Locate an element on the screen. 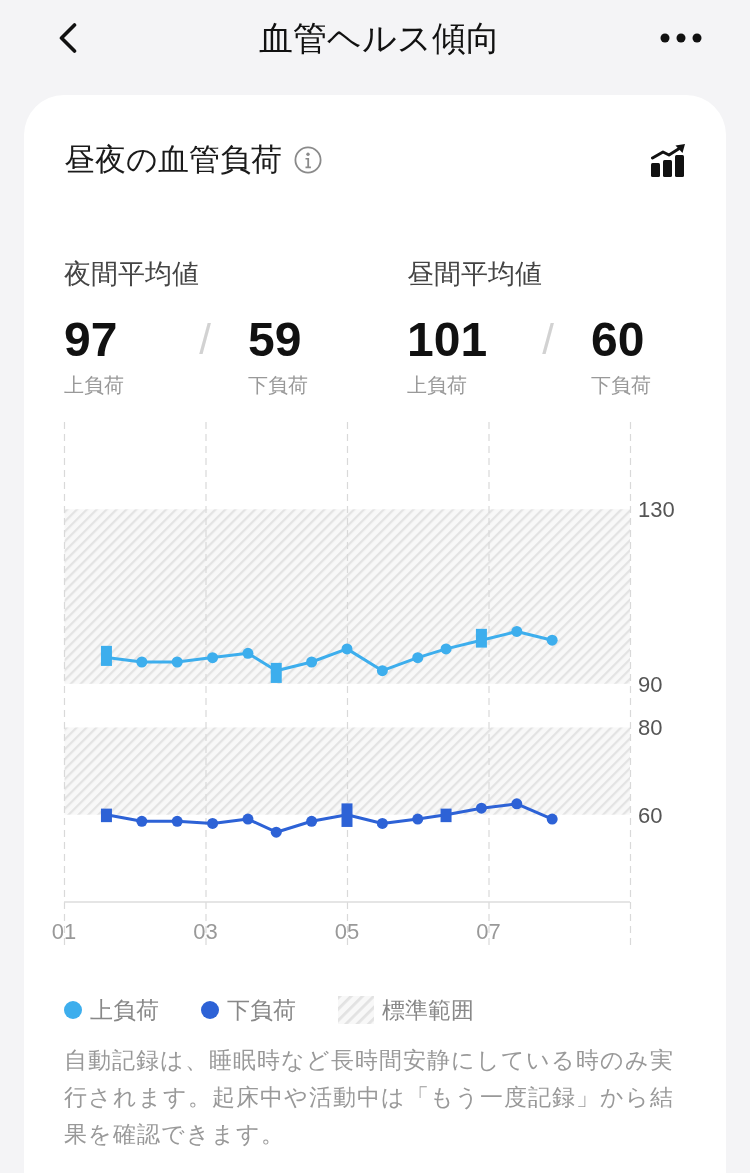 The image size is (750, 1173). average-value: 60 is located at coordinates (618, 340).